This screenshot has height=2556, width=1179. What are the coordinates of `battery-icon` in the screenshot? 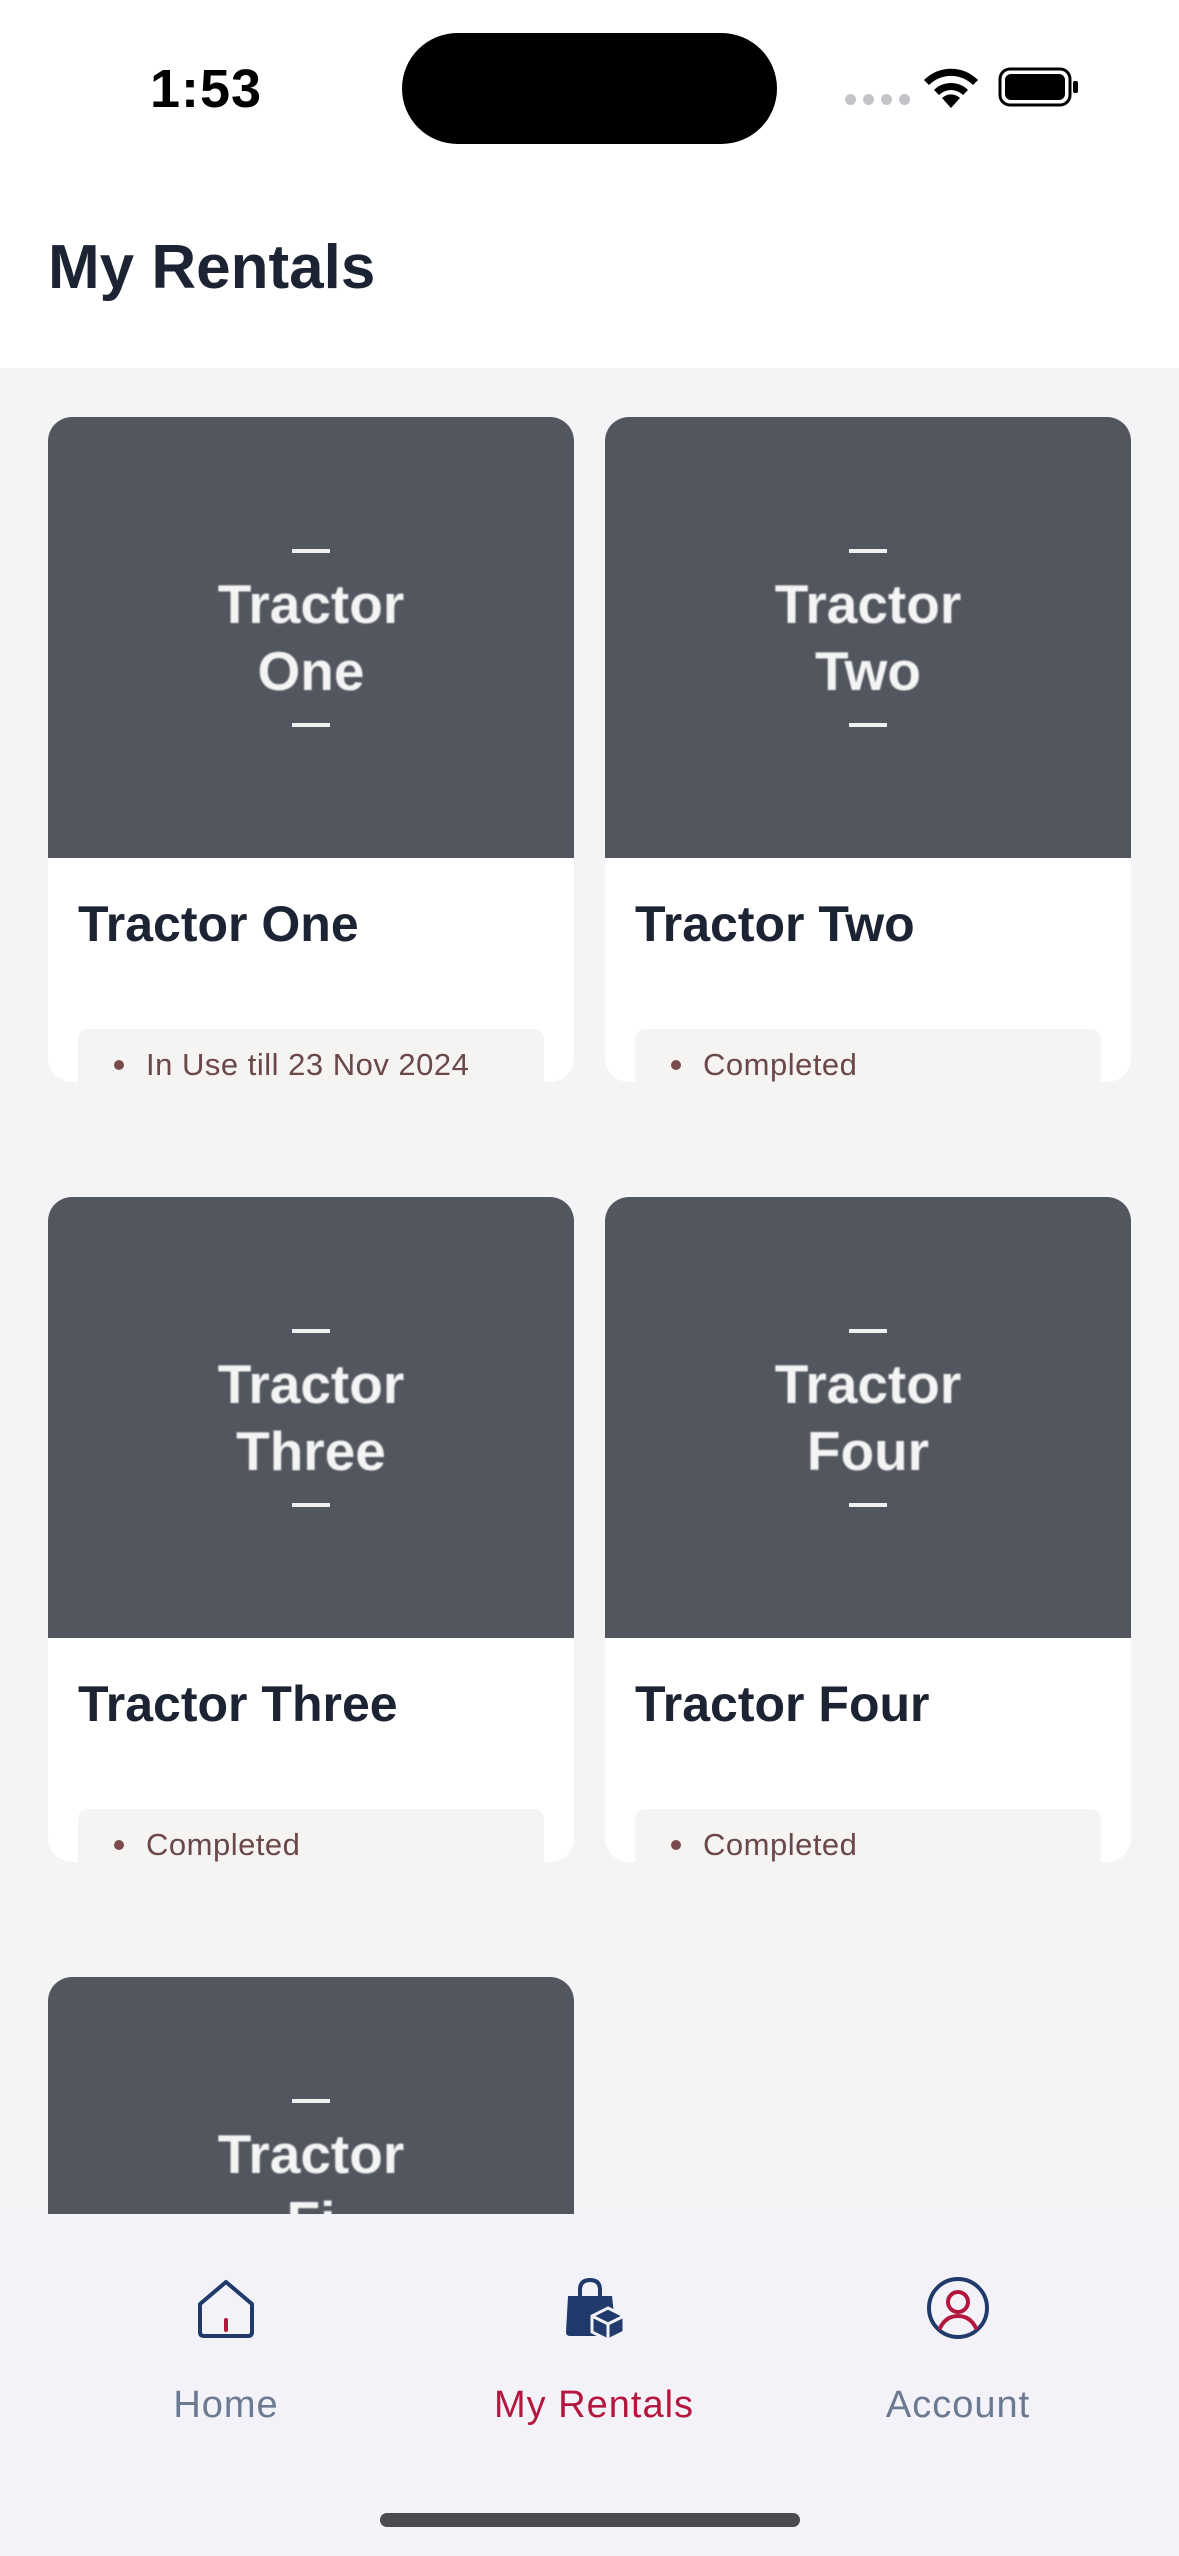 It's located at (1038, 87).